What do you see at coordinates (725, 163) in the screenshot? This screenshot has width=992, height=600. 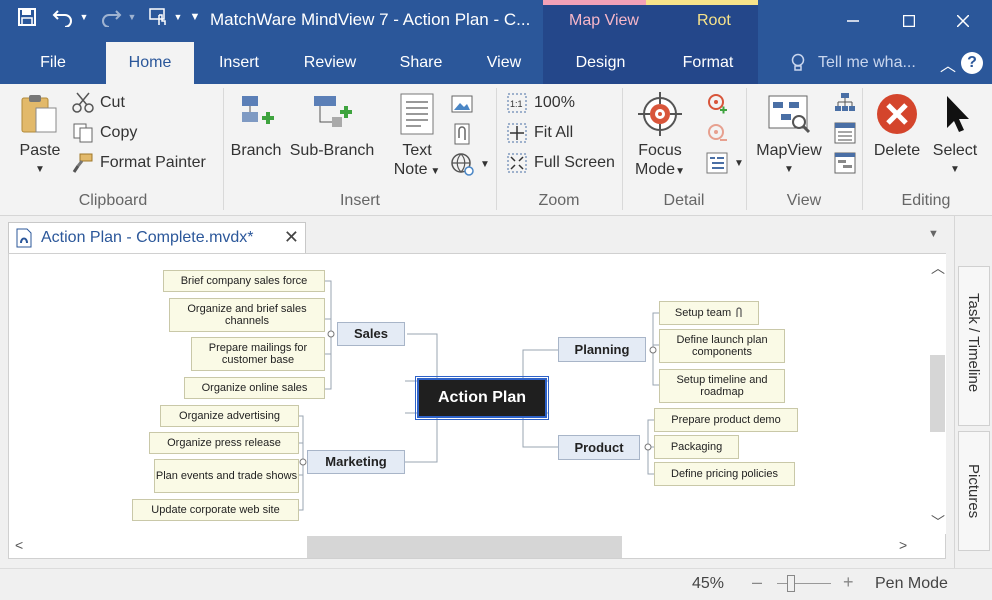 I see `detail-level-button: ▼` at bounding box center [725, 163].